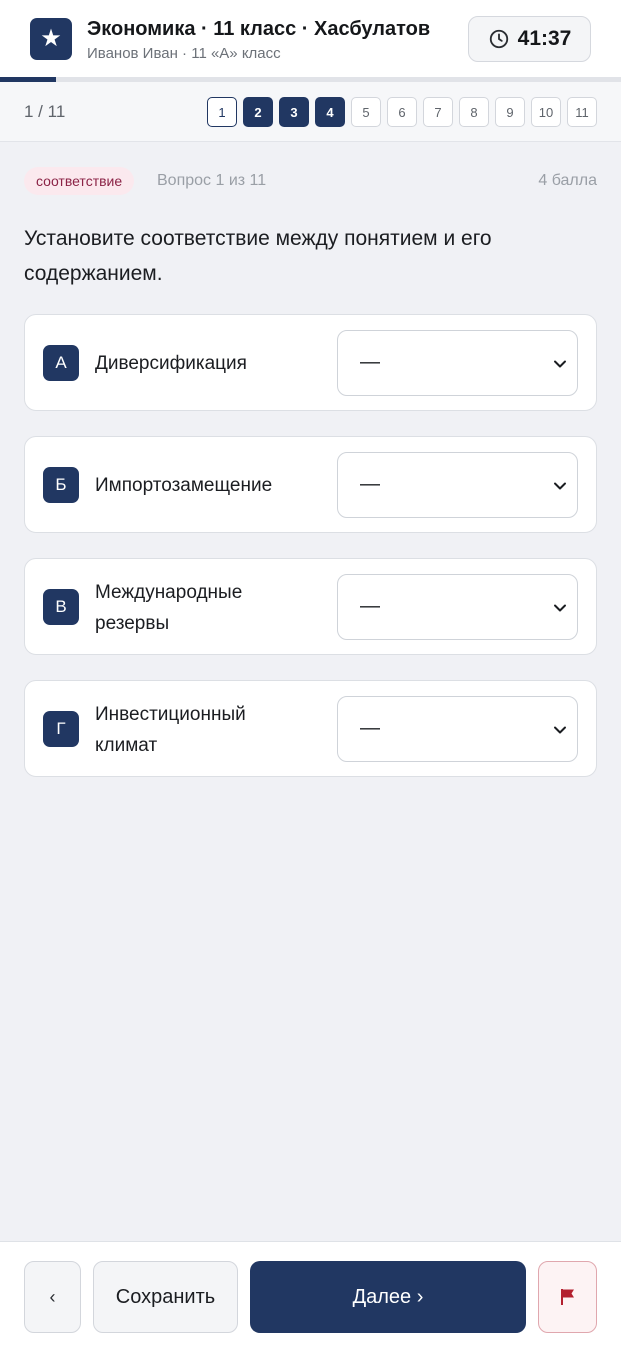  I want to click on match-row: В Международные резервы —, so click(310, 606).